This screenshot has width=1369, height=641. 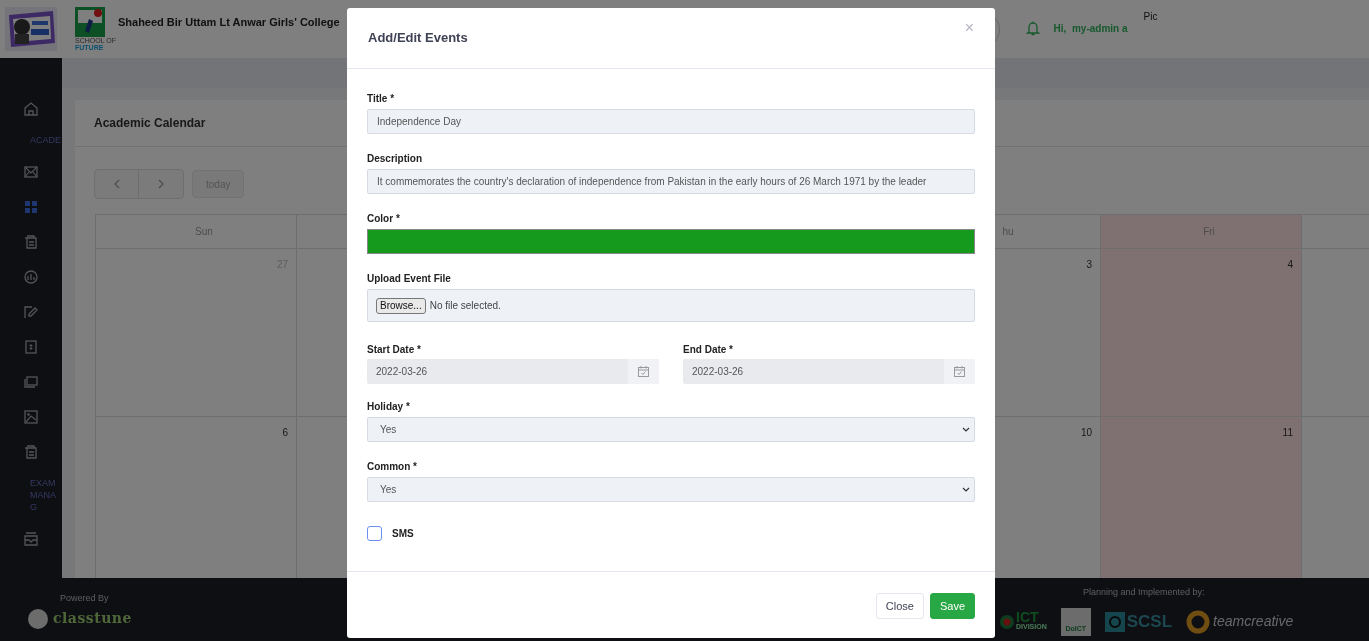 What do you see at coordinates (38, 618) in the screenshot?
I see `smiley-logo-icon` at bounding box center [38, 618].